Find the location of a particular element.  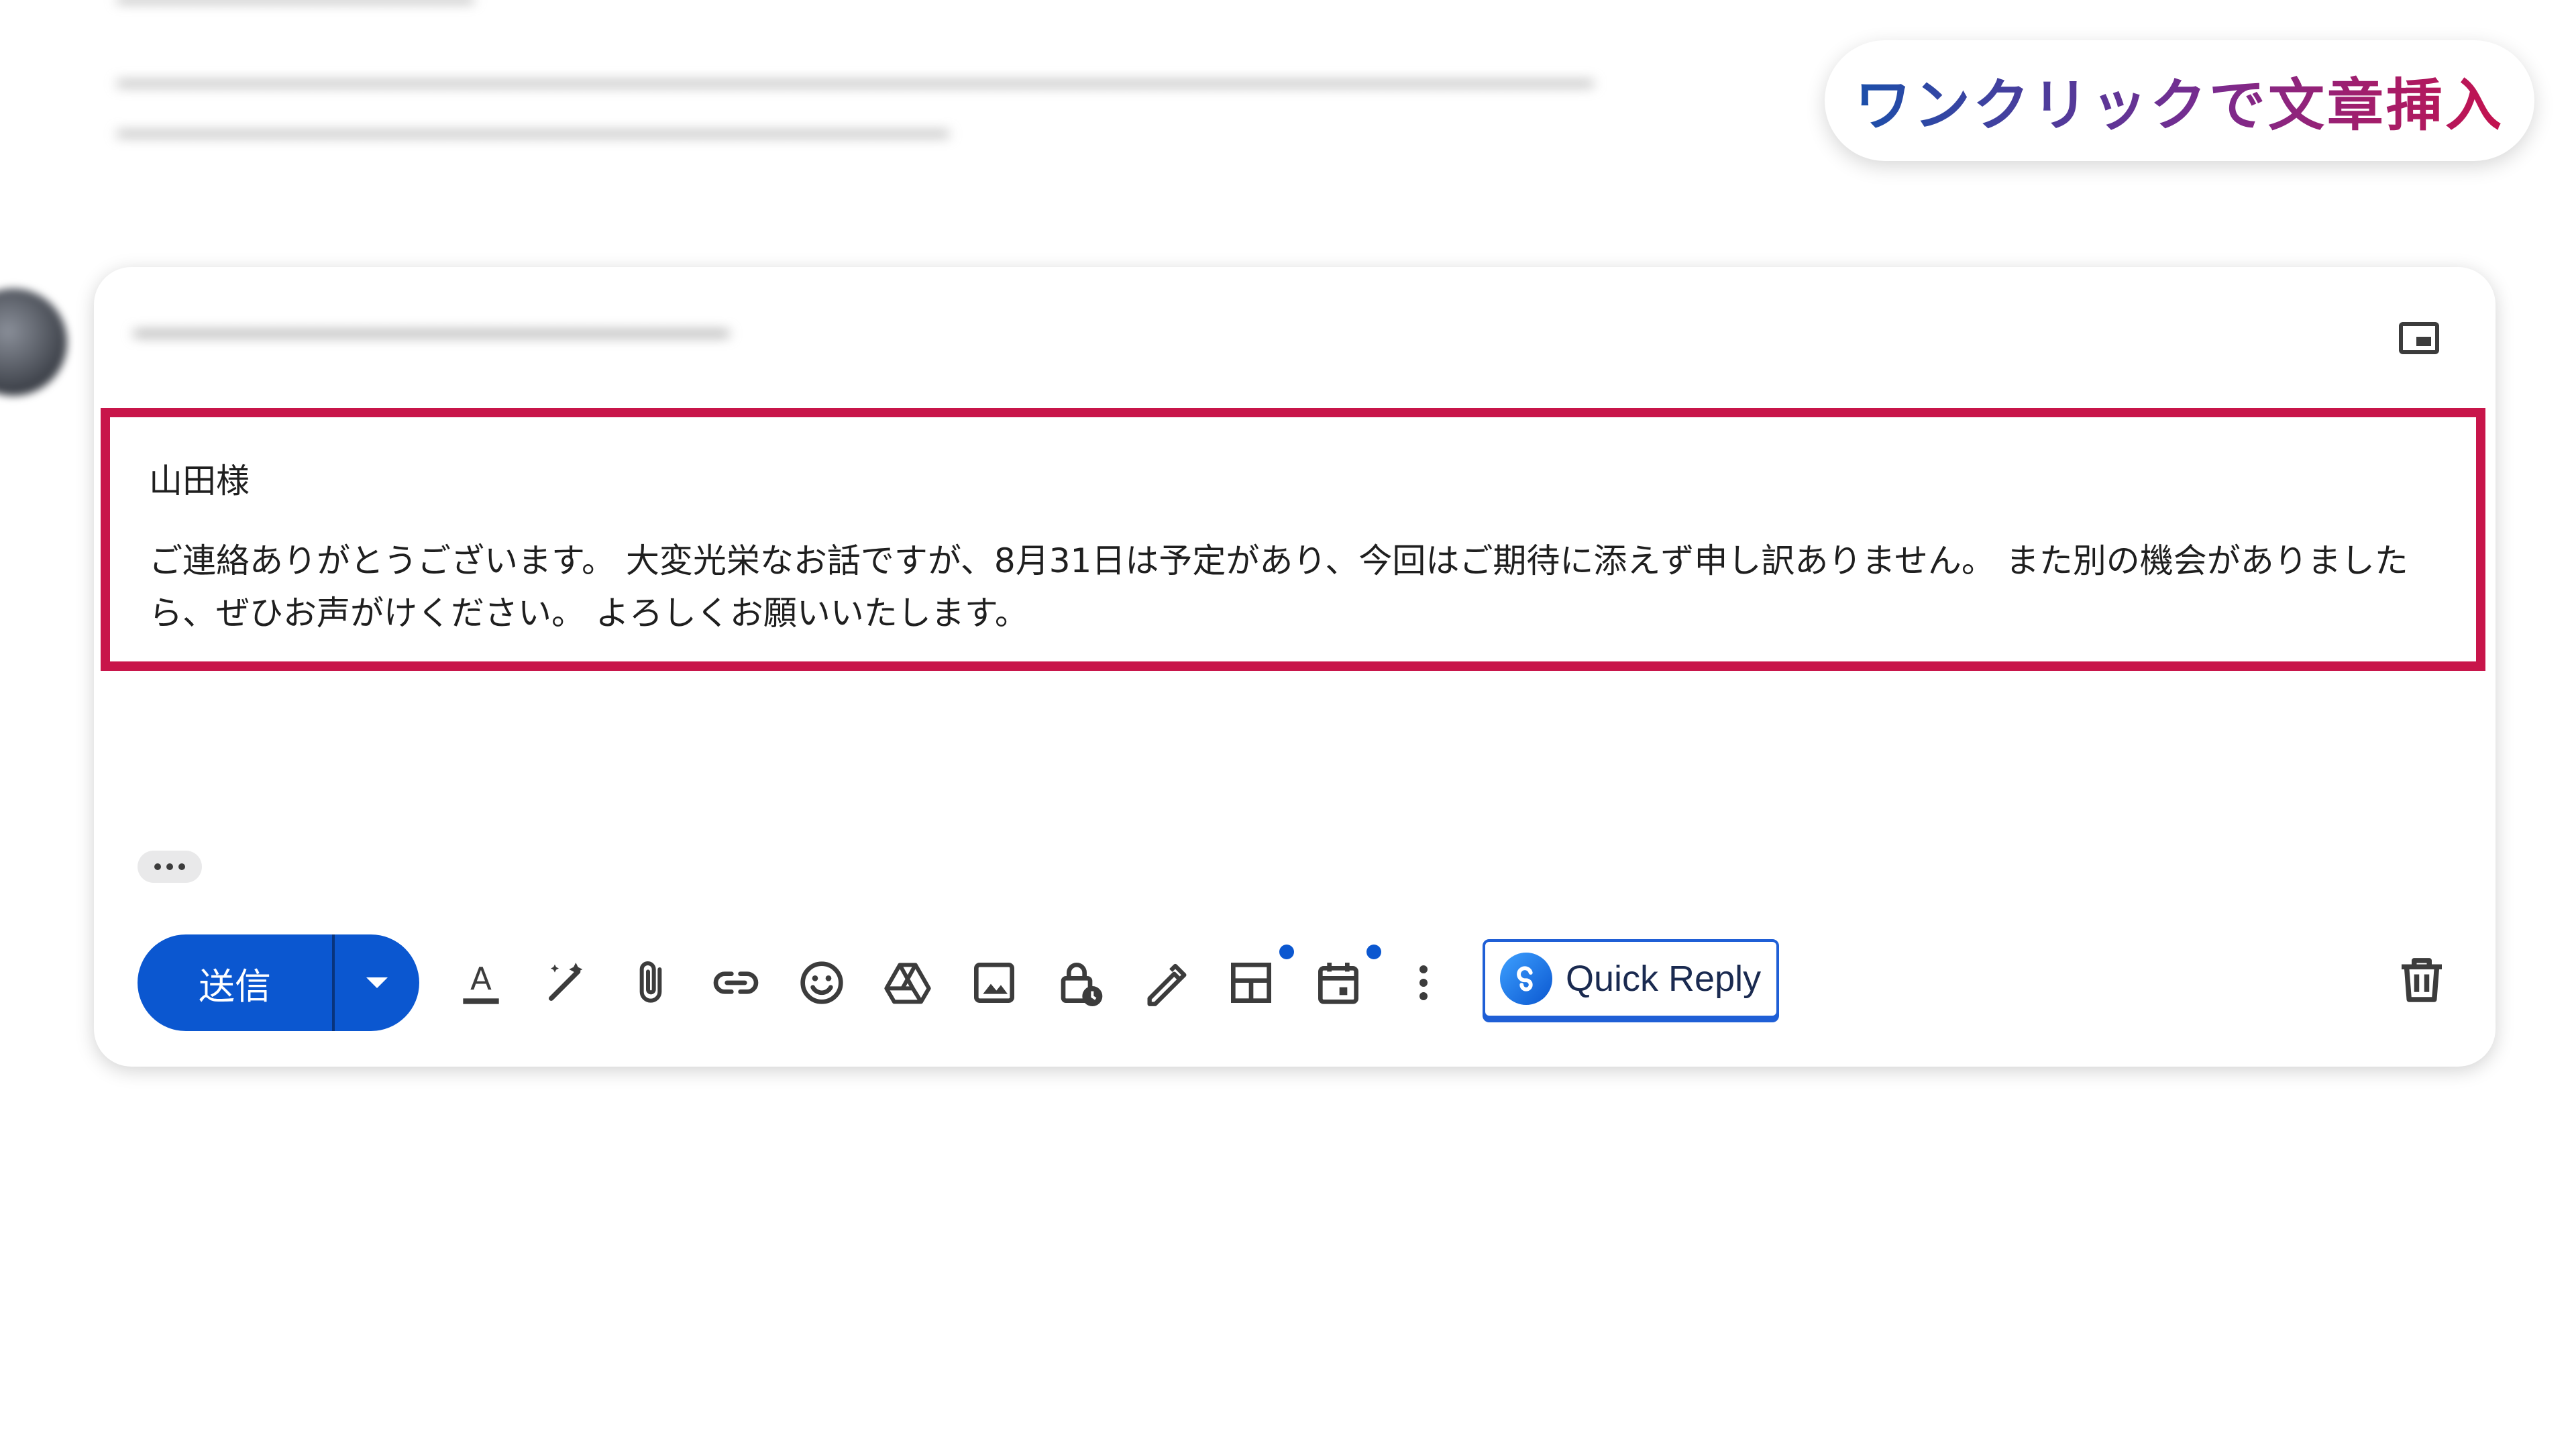

send-split-button: 送信 is located at coordinates (278, 982).